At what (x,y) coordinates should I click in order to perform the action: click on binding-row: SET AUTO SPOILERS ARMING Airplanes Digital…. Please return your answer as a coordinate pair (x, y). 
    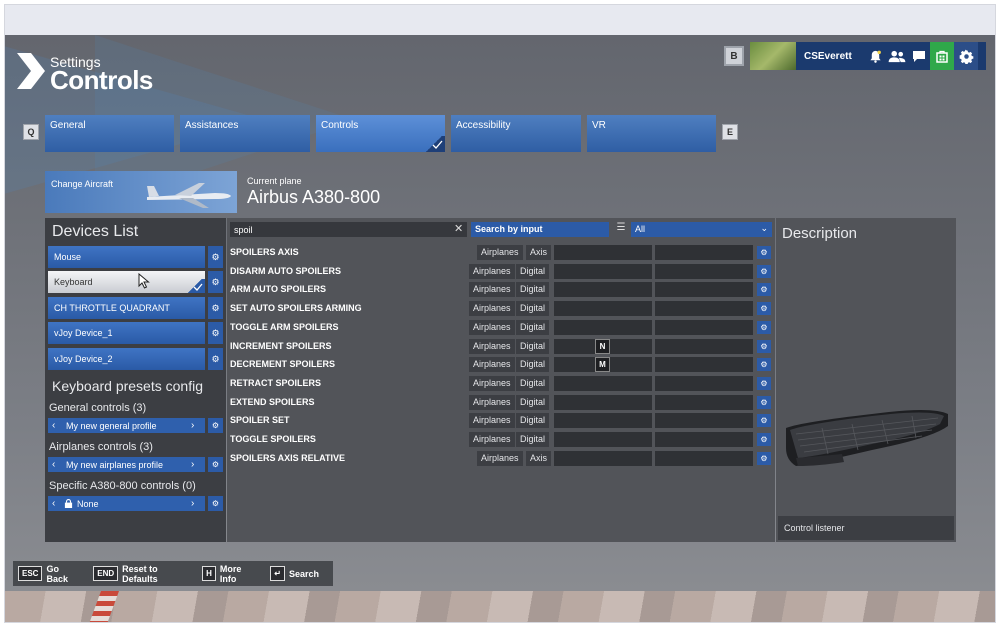
    Looking at the image, I should click on (501, 308).